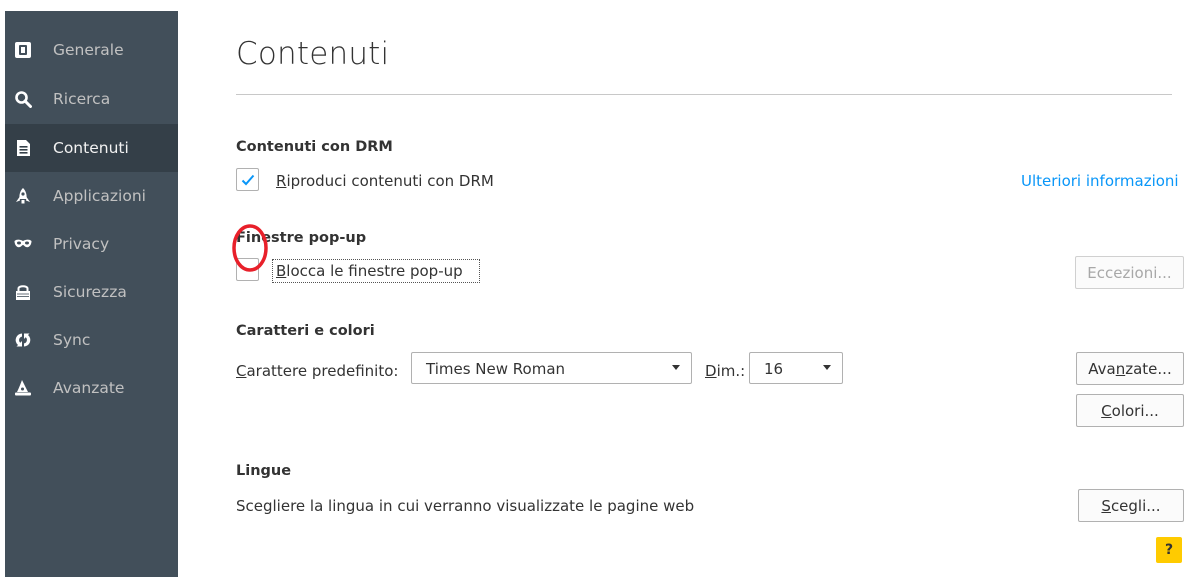 The image size is (1198, 577). What do you see at coordinates (796, 368) in the screenshot?
I see `font-size-select: 16` at bounding box center [796, 368].